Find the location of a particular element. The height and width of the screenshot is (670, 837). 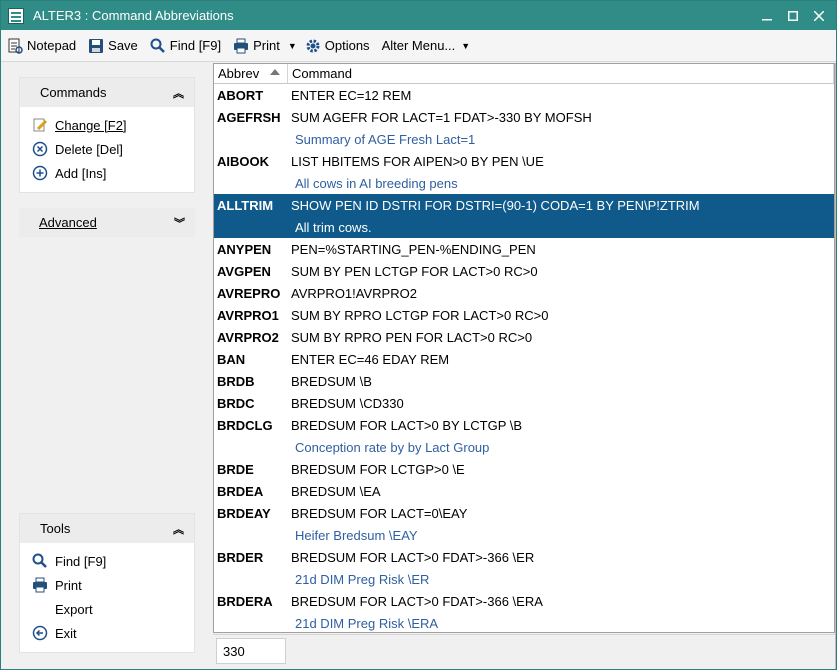

command-cell: SUM BY RPRO PEN FOR LACT>0 RC>0 is located at coordinates (412, 337).